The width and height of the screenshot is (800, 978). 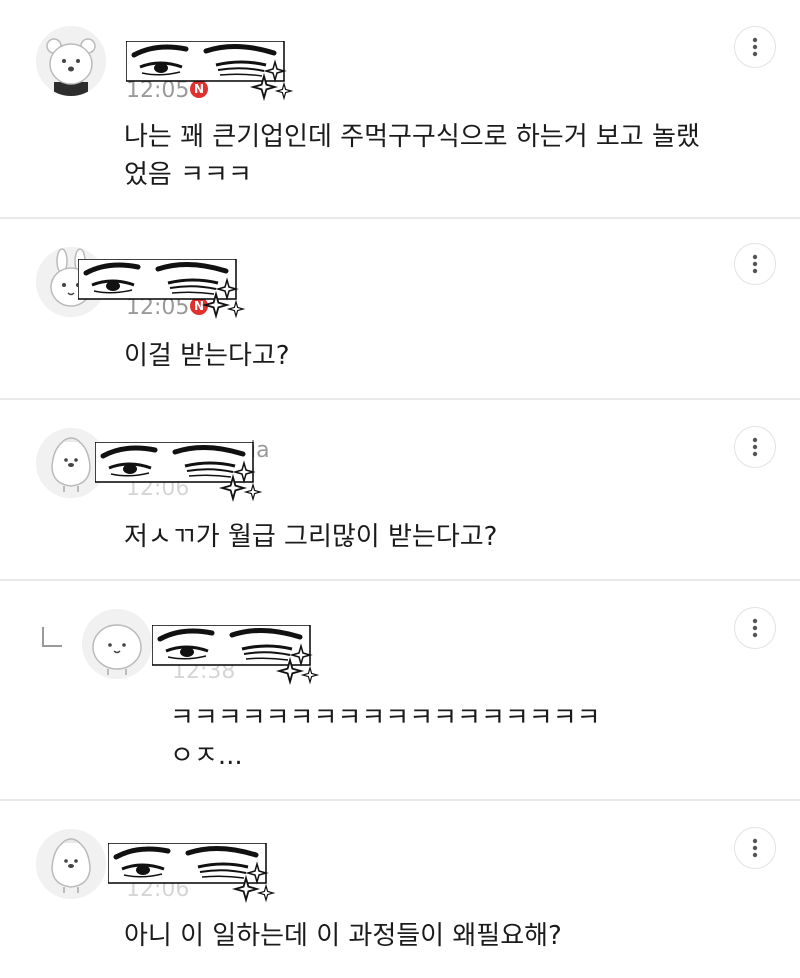 What do you see at coordinates (71, 61) in the screenshot?
I see `bear-avatar-icon` at bounding box center [71, 61].